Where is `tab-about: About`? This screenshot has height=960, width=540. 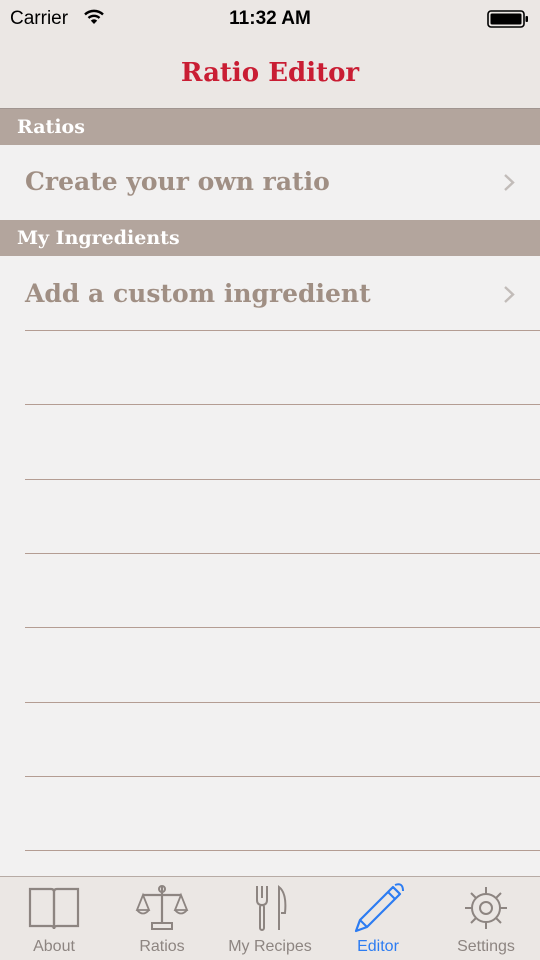 tab-about: About is located at coordinates (54, 918).